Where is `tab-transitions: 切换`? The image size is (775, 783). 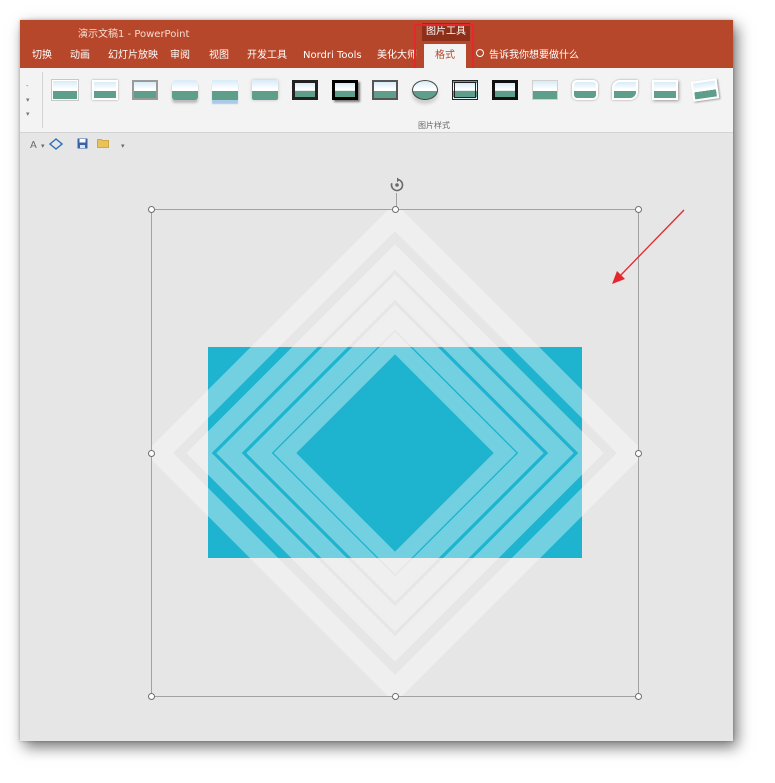 tab-transitions: 切换 is located at coordinates (42, 56).